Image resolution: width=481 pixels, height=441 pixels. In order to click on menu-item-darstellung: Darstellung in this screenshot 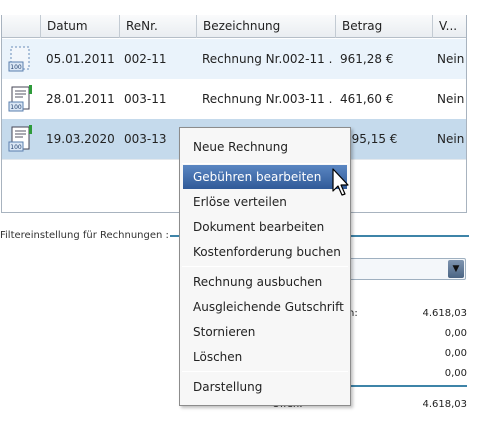, I will do `click(265, 387)`.